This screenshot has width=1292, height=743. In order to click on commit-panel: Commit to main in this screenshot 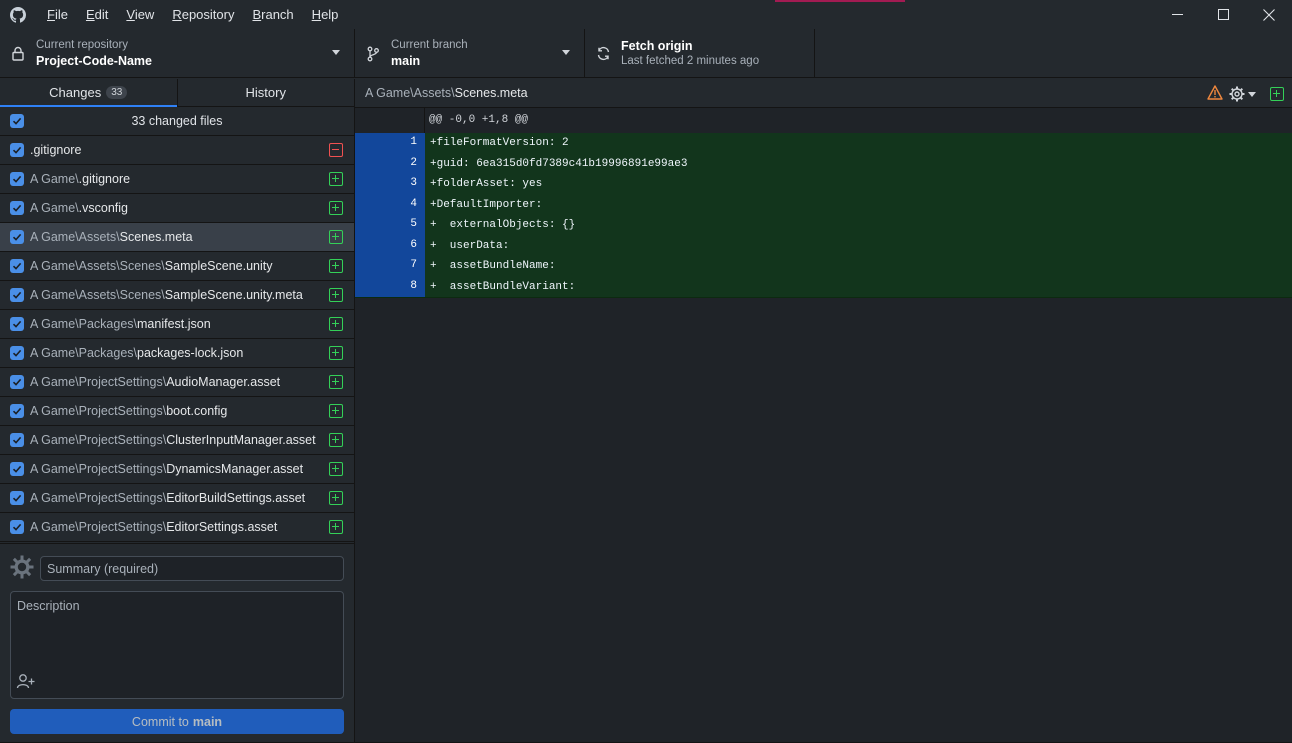, I will do `click(177, 643)`.